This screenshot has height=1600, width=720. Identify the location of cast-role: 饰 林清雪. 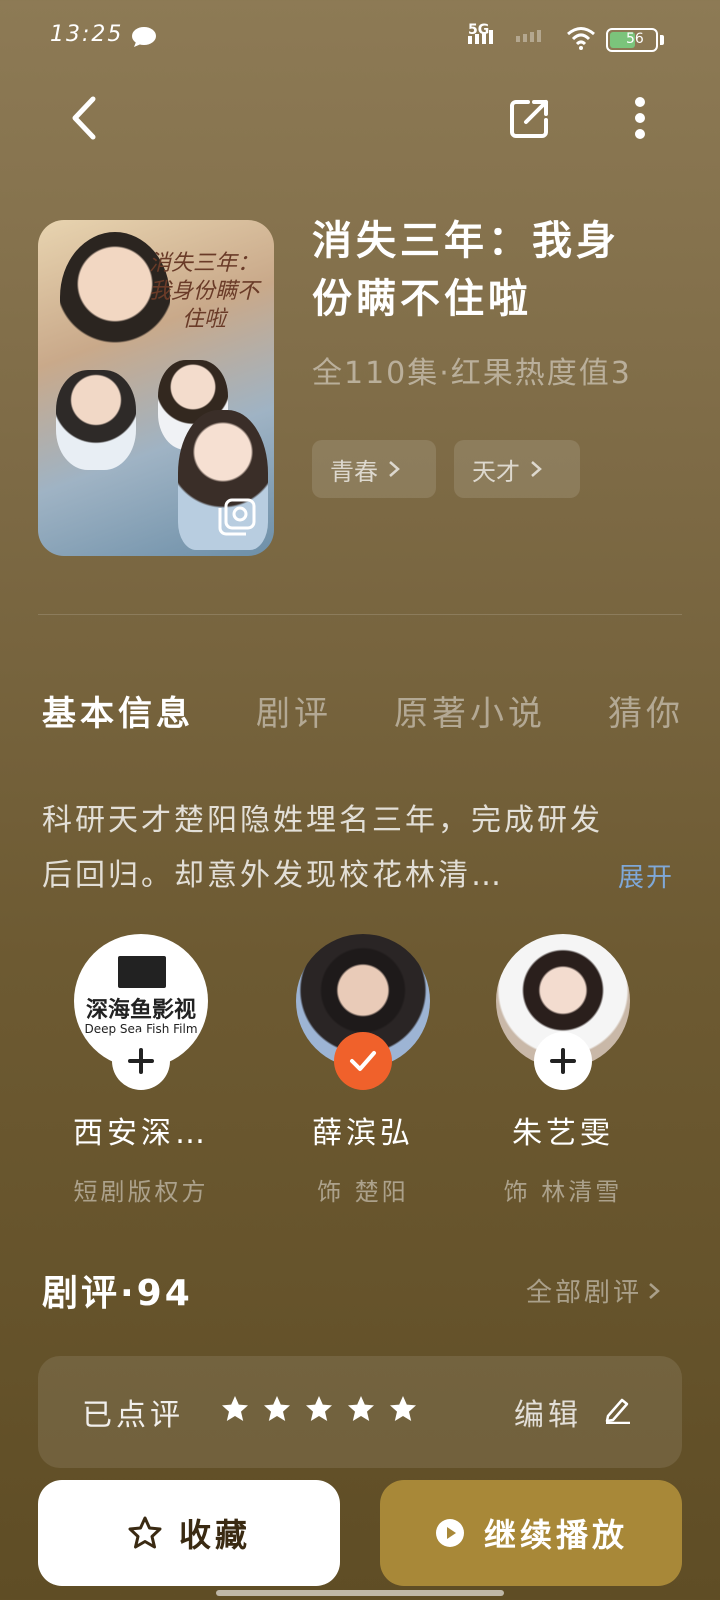
(563, 1192).